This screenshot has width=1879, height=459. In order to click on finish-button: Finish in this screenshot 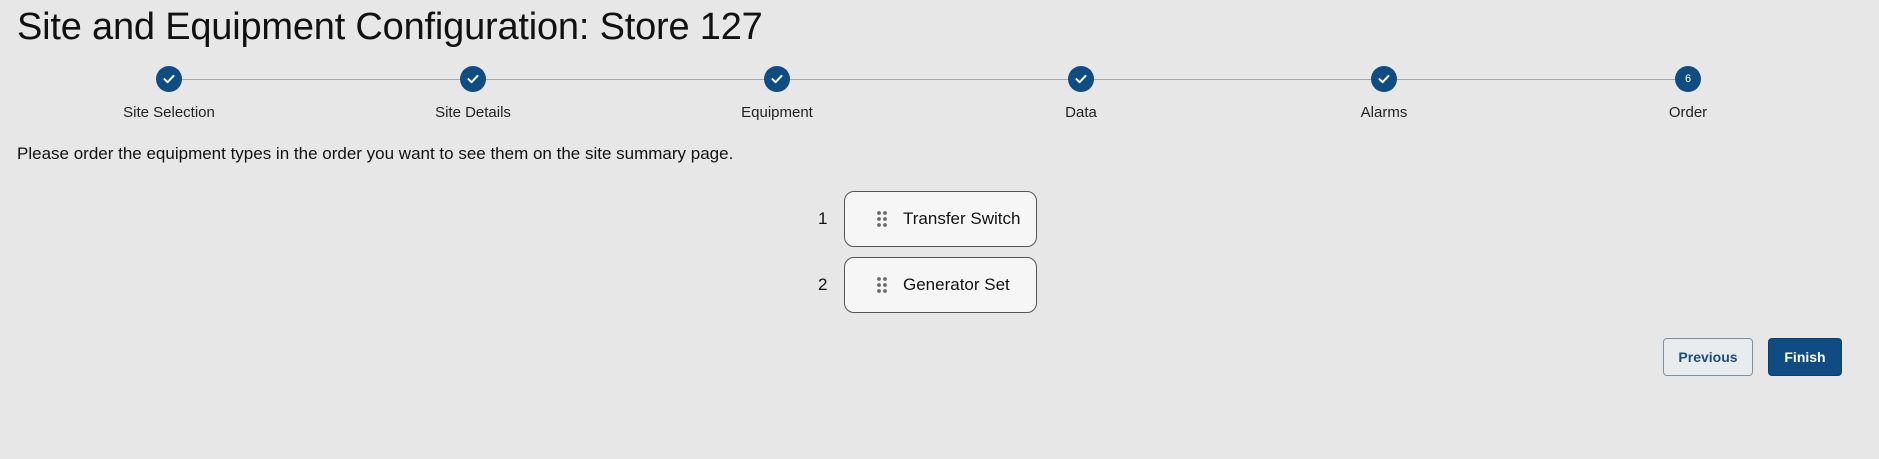, I will do `click(1805, 357)`.